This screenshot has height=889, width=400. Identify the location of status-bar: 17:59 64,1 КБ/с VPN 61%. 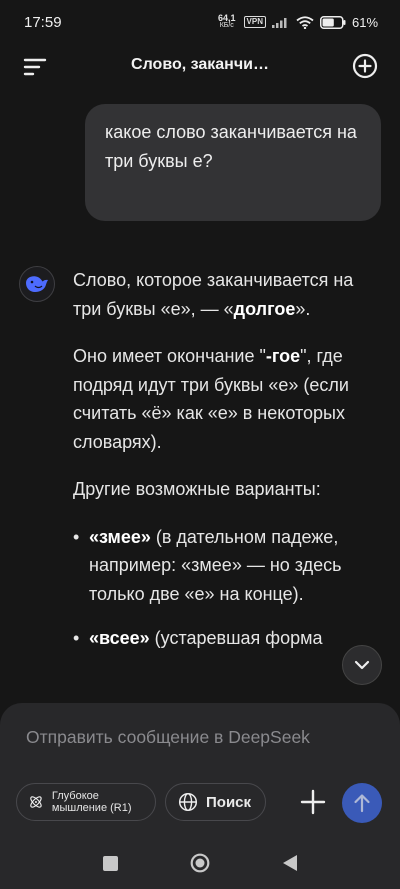
(200, 22).